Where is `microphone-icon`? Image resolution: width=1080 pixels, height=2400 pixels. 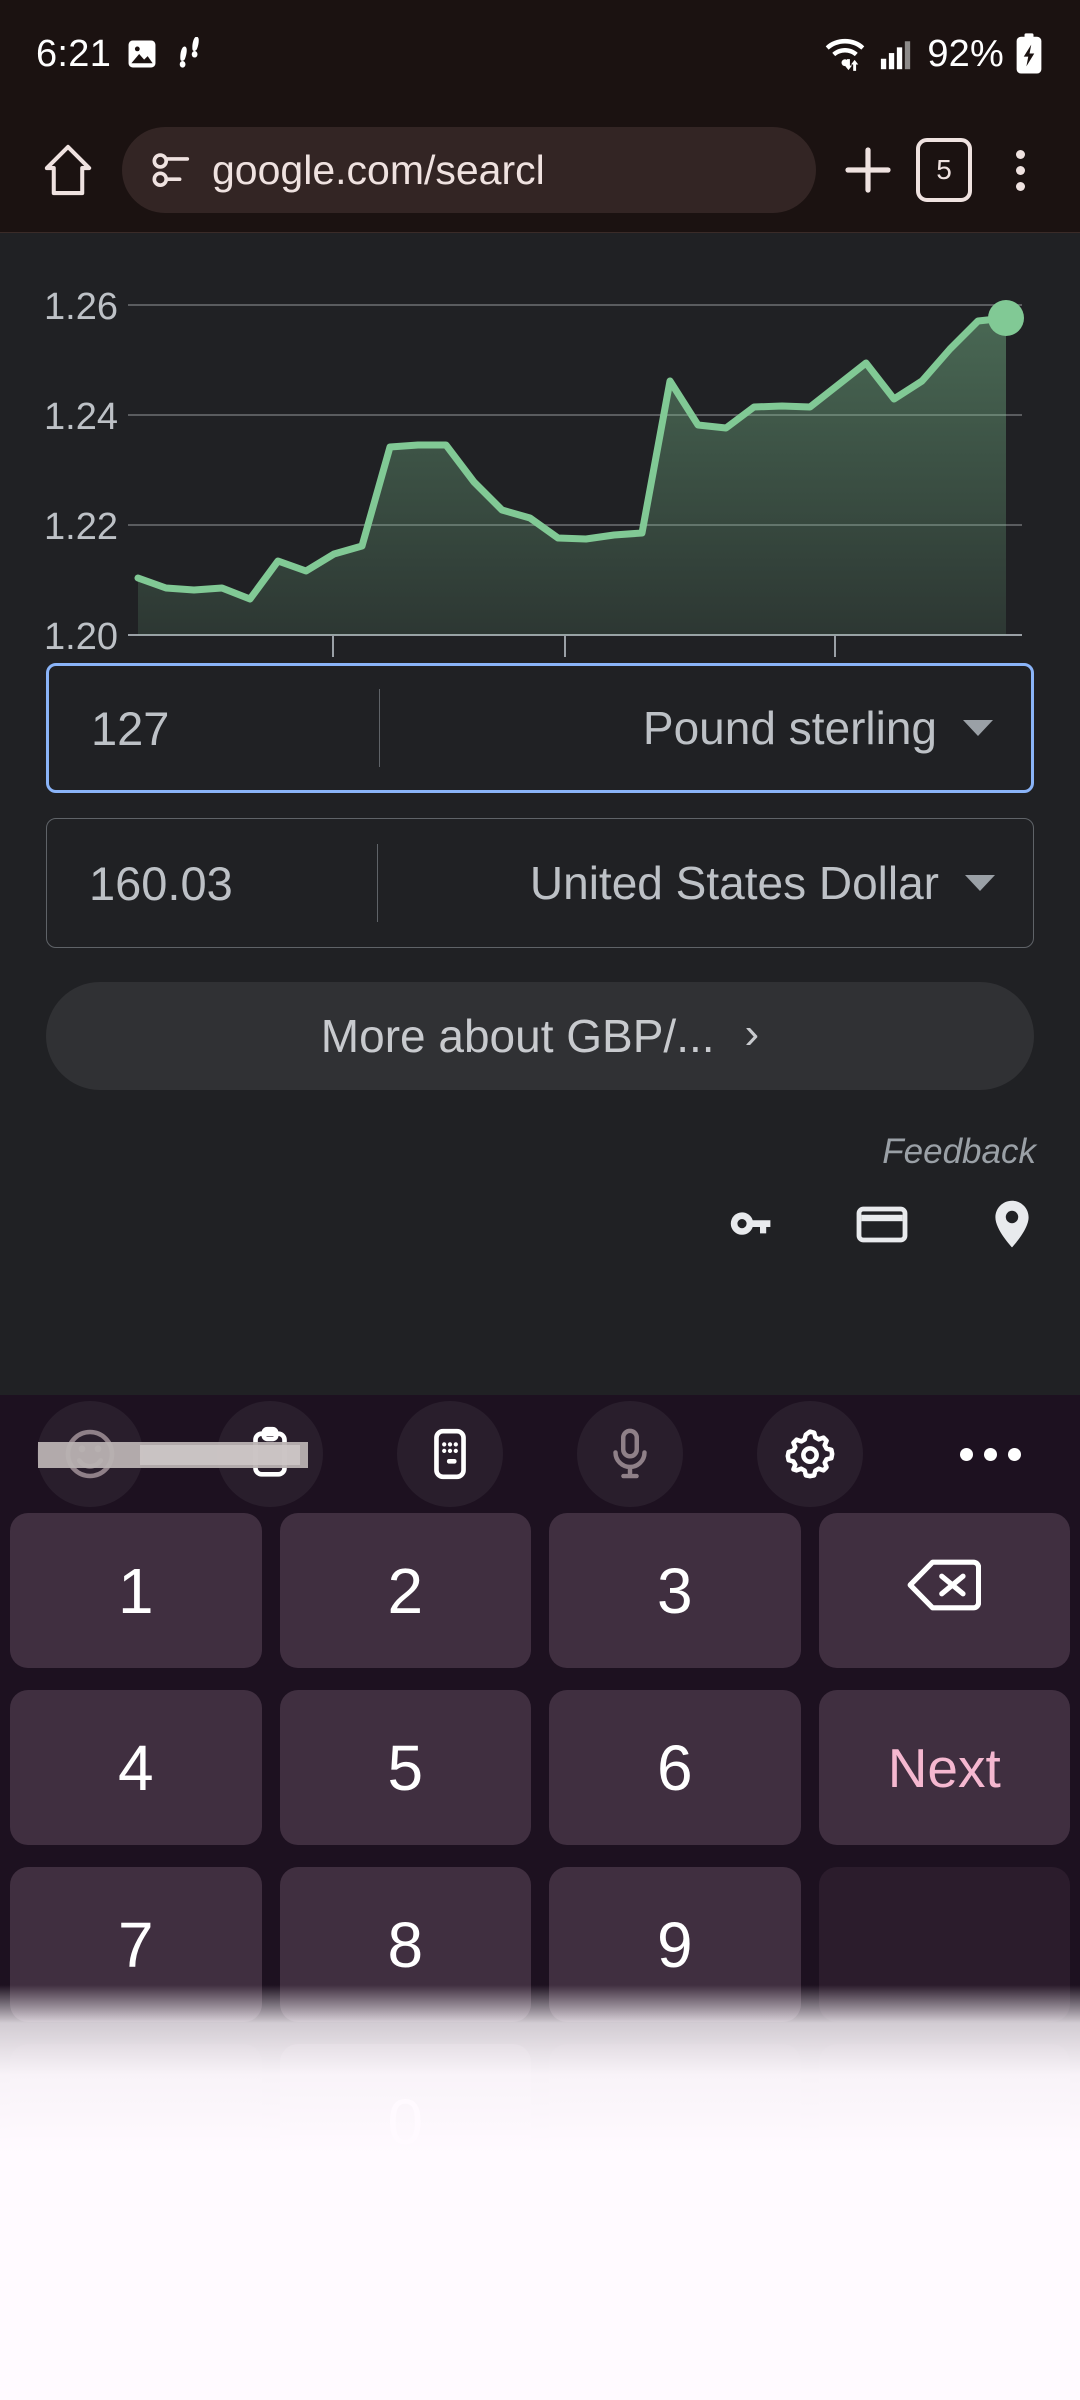
microphone-icon is located at coordinates (630, 1454).